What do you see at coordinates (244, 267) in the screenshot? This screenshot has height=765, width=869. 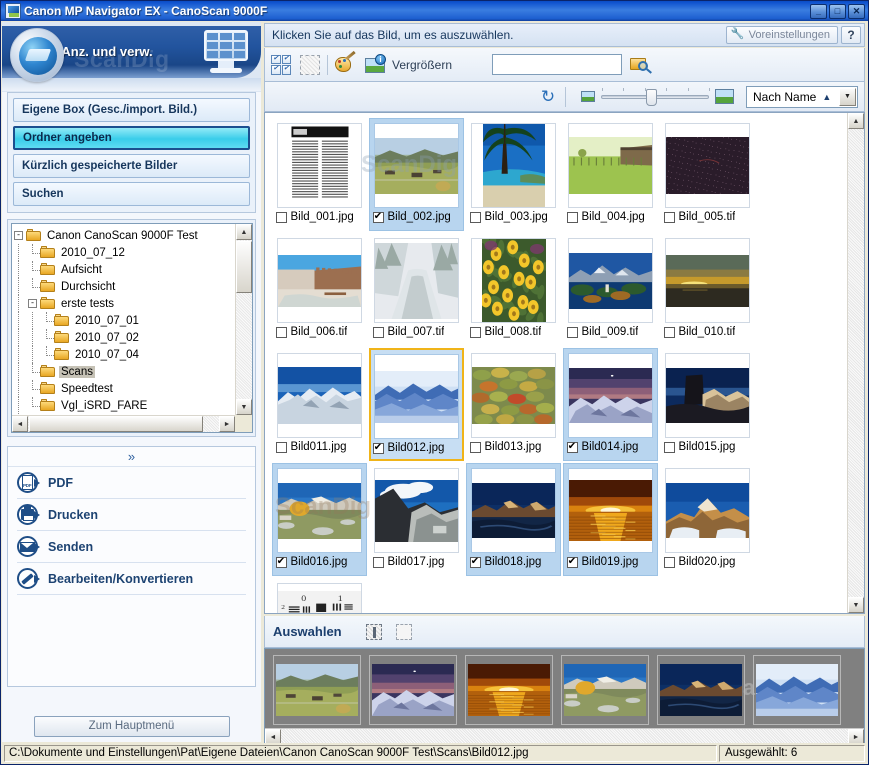 I see `tree-scroll-thumb` at bounding box center [244, 267].